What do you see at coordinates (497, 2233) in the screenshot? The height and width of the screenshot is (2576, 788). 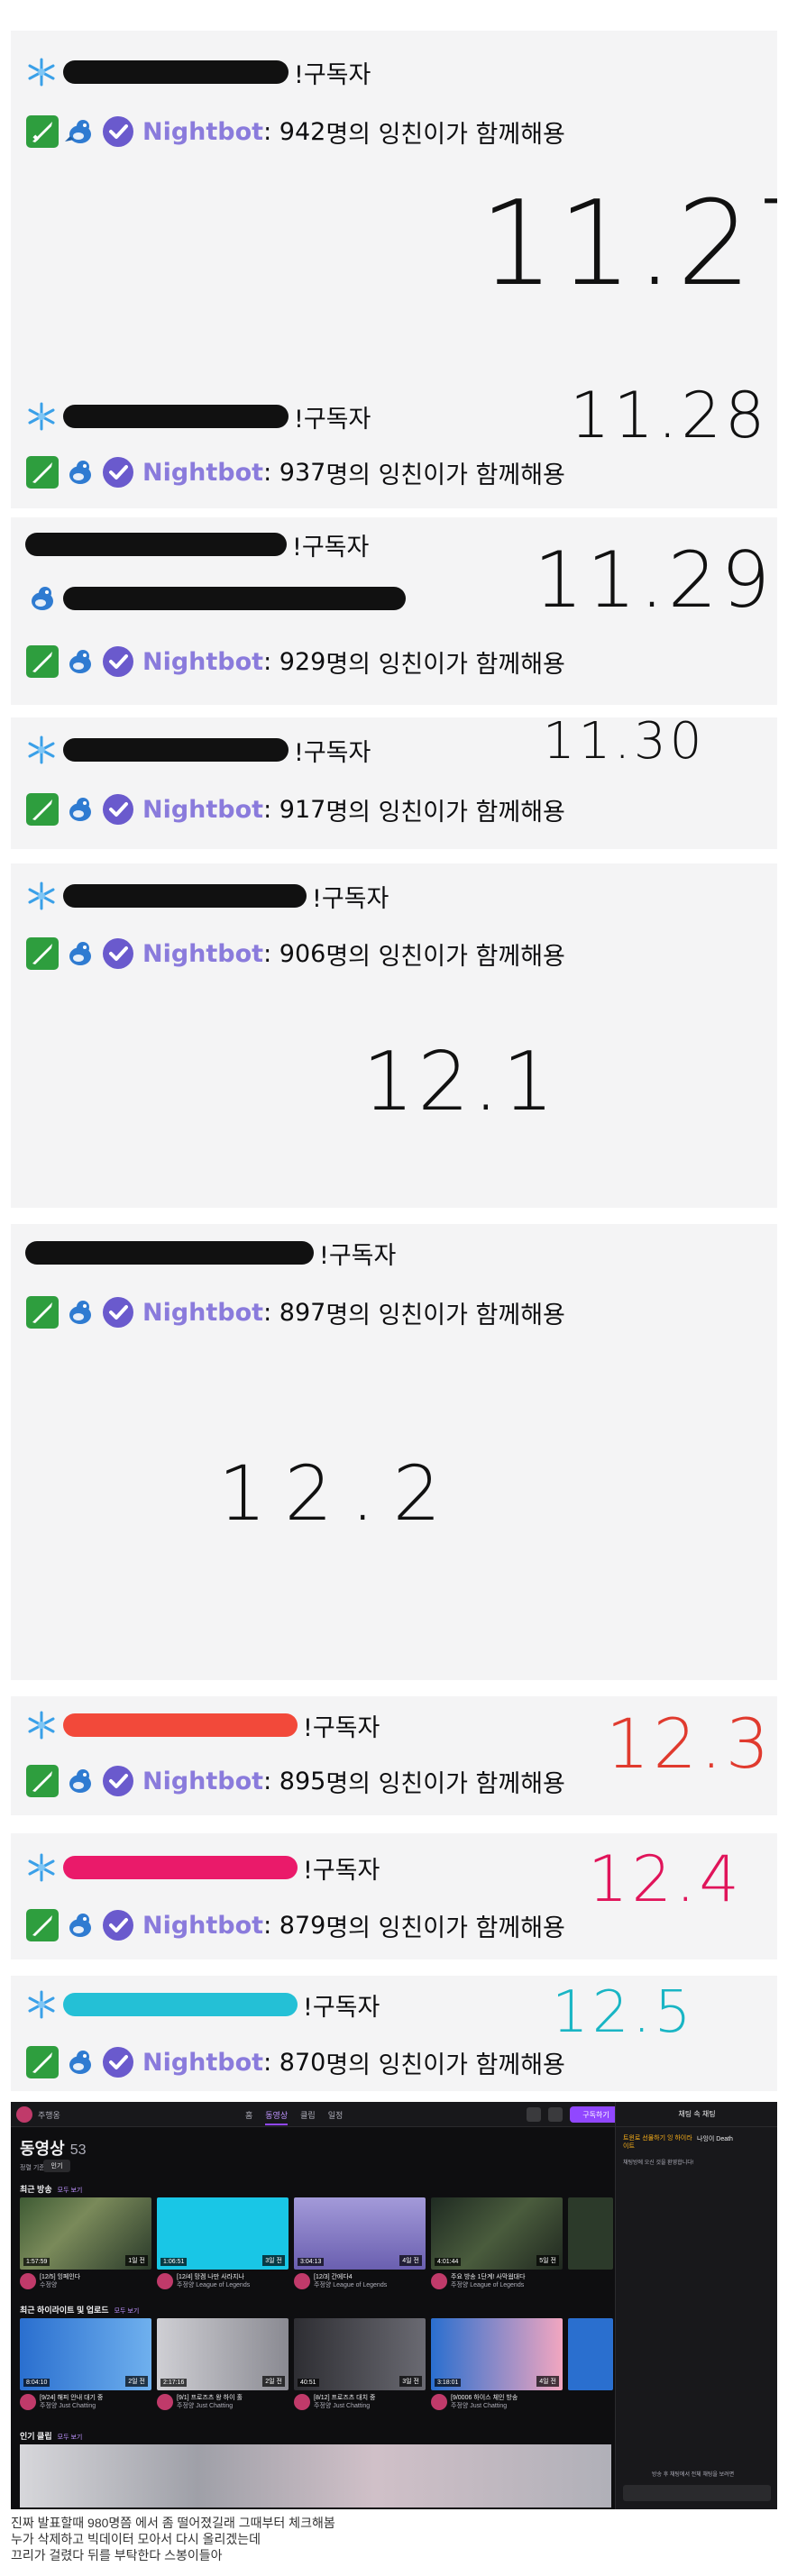 I see `video-thumbnail: 4:01:44 5일 전` at bounding box center [497, 2233].